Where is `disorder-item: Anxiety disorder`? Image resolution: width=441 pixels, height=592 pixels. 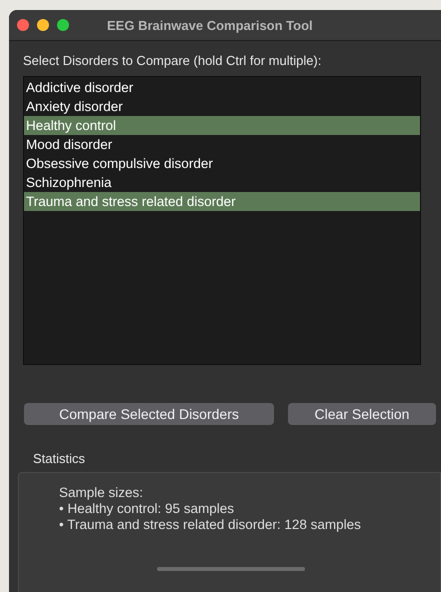
disorder-item: Anxiety disorder is located at coordinates (222, 106).